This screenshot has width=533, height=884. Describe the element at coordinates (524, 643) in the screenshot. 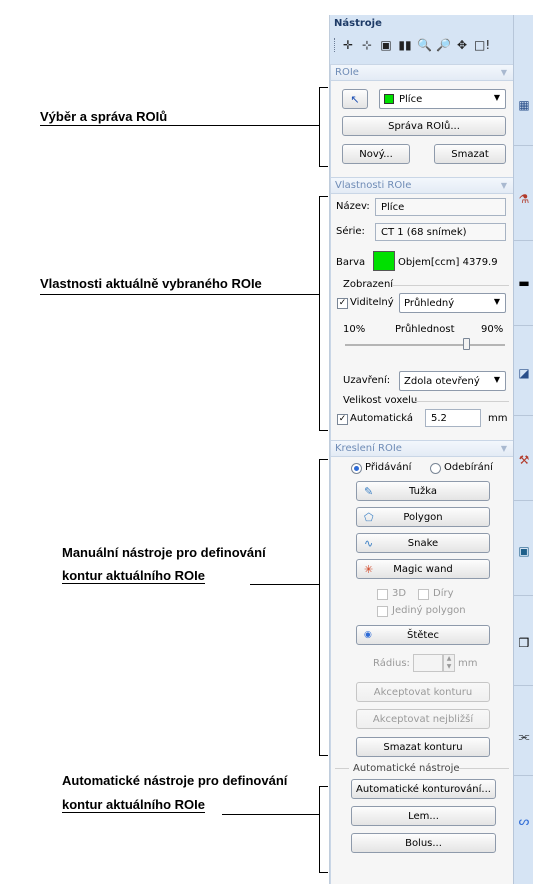

I see `cube-icon: ❒` at that location.